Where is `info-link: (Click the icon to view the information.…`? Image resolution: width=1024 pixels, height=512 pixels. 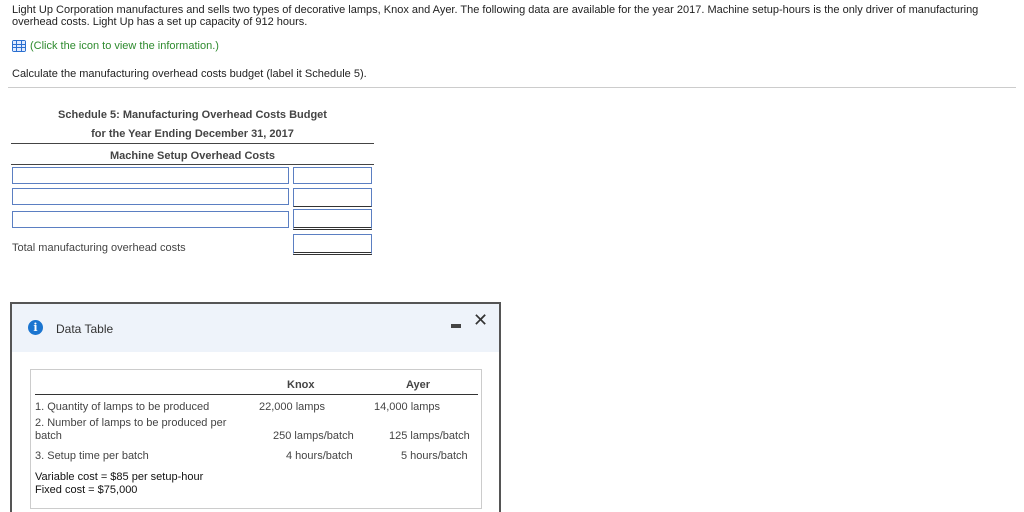 info-link: (Click the icon to view the information.… is located at coordinates (115, 46).